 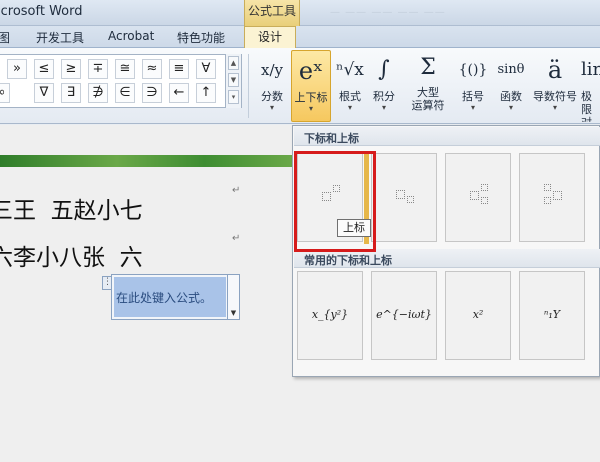 I want to click on script-sample: x², so click(x=478, y=314).